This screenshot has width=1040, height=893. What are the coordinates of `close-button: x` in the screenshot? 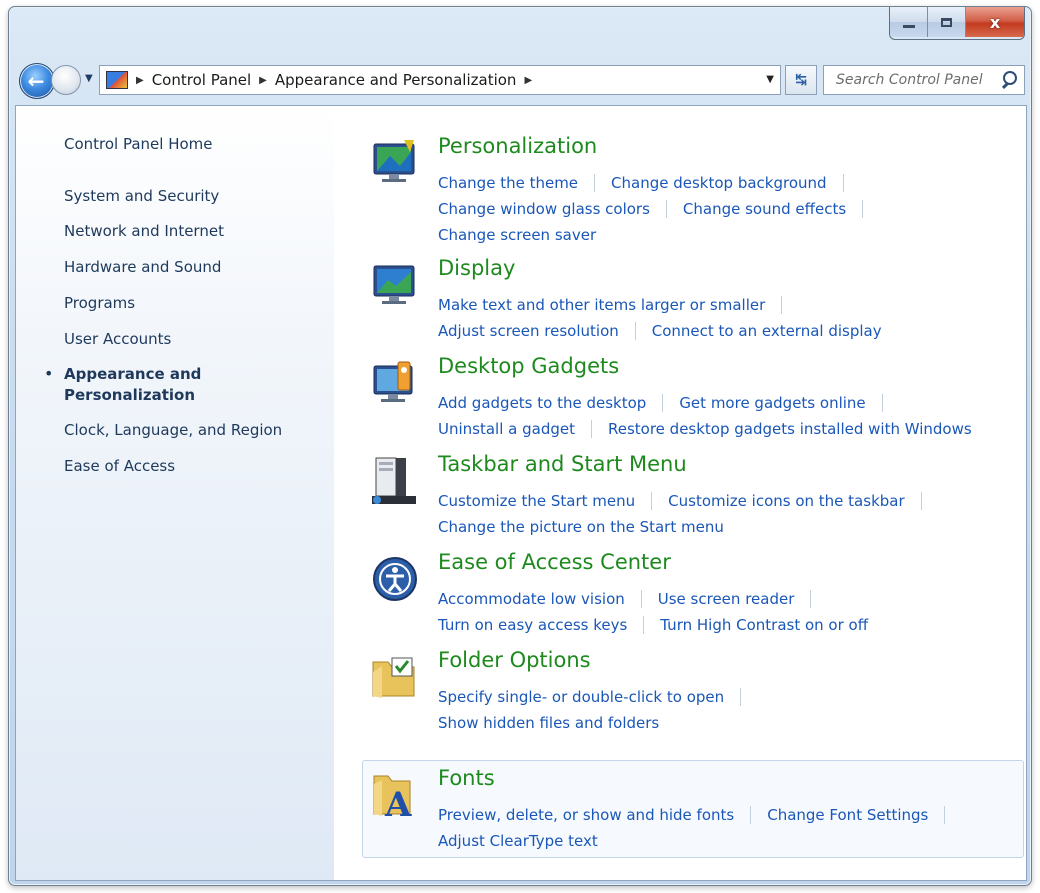 It's located at (995, 22).